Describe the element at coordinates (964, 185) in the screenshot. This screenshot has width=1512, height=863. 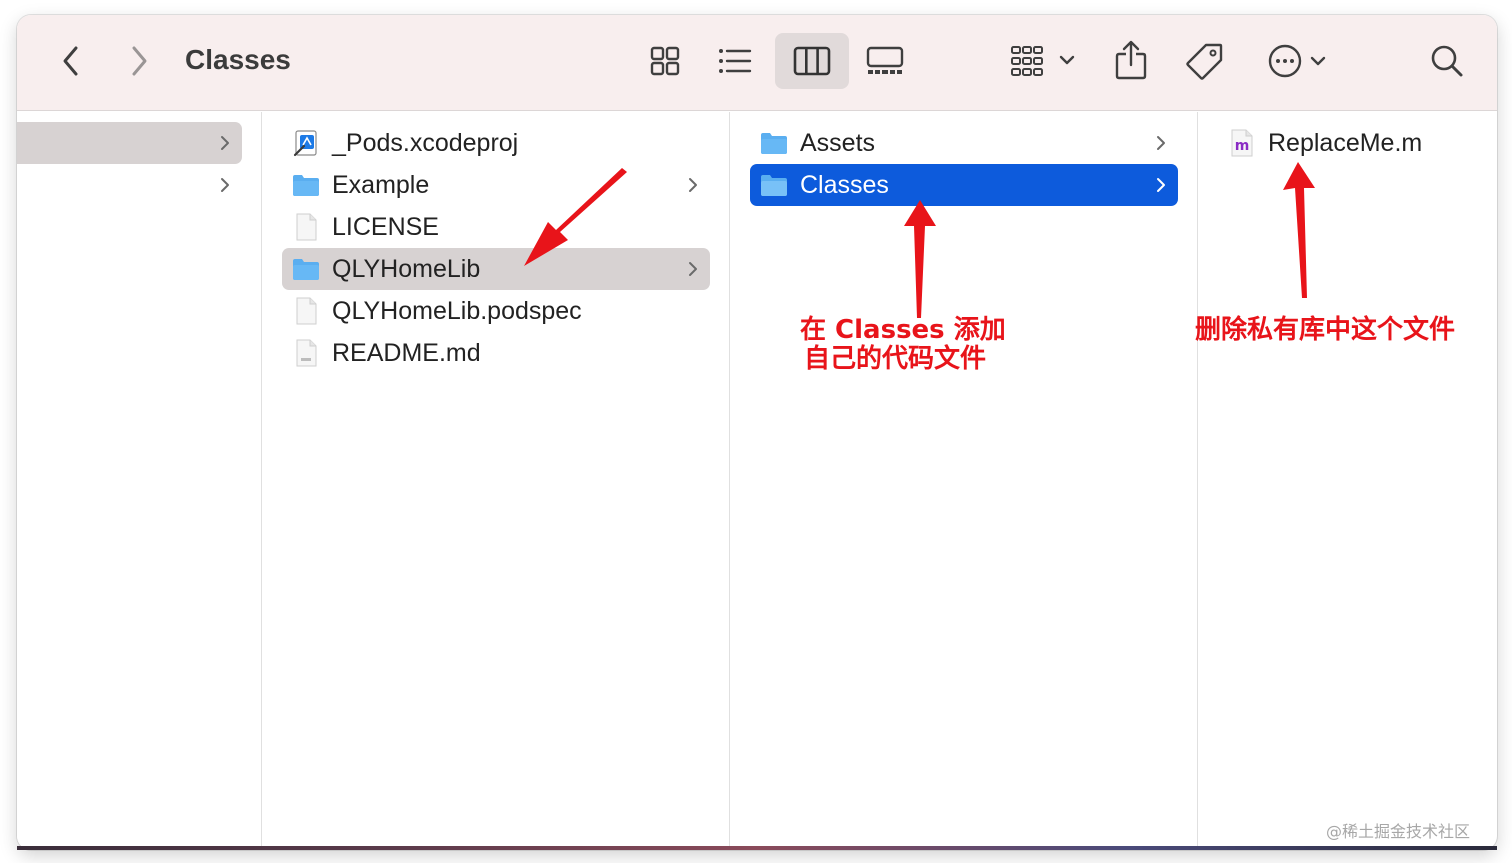
I see `list-item-selected: Classes` at that location.